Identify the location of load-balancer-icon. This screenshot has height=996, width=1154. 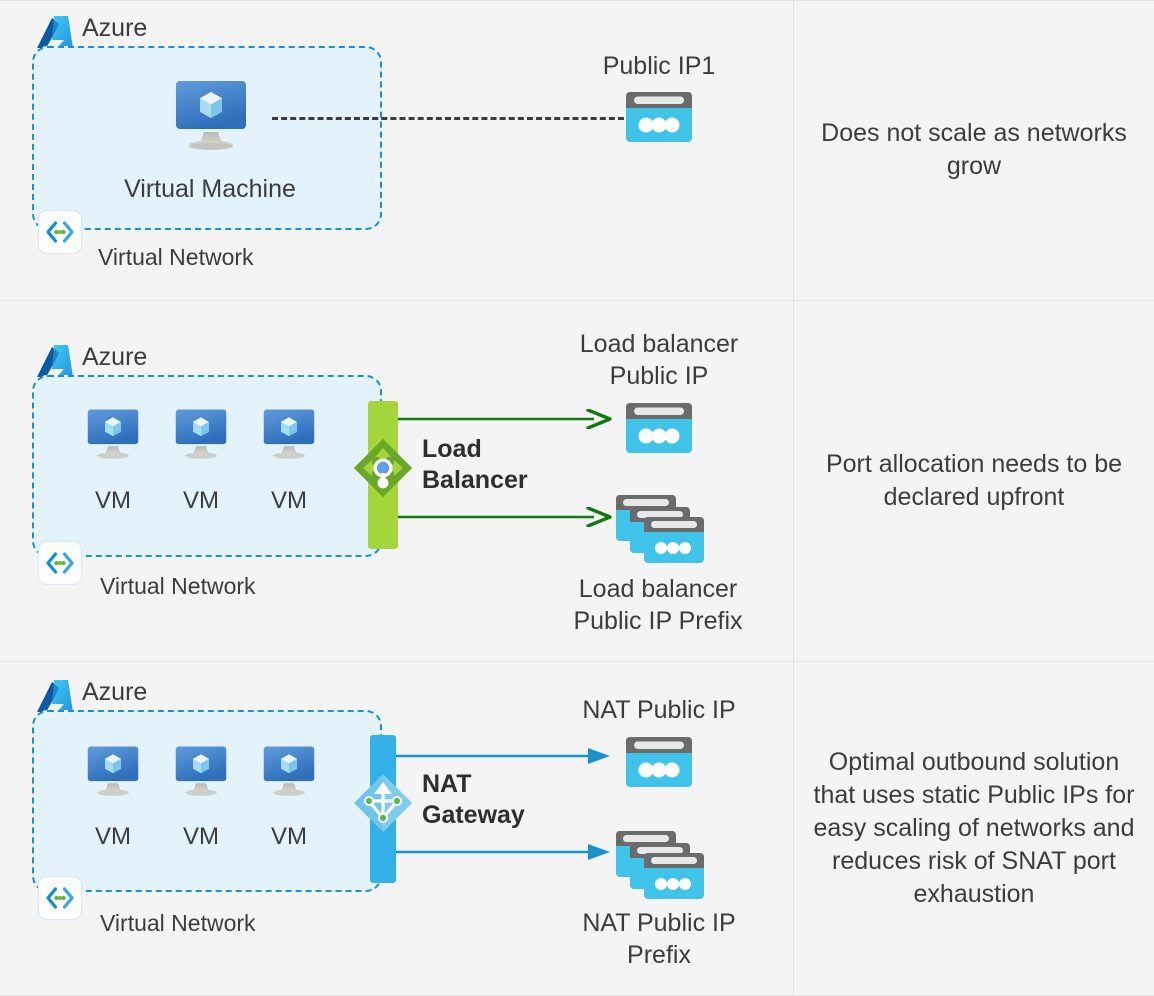
(383, 470).